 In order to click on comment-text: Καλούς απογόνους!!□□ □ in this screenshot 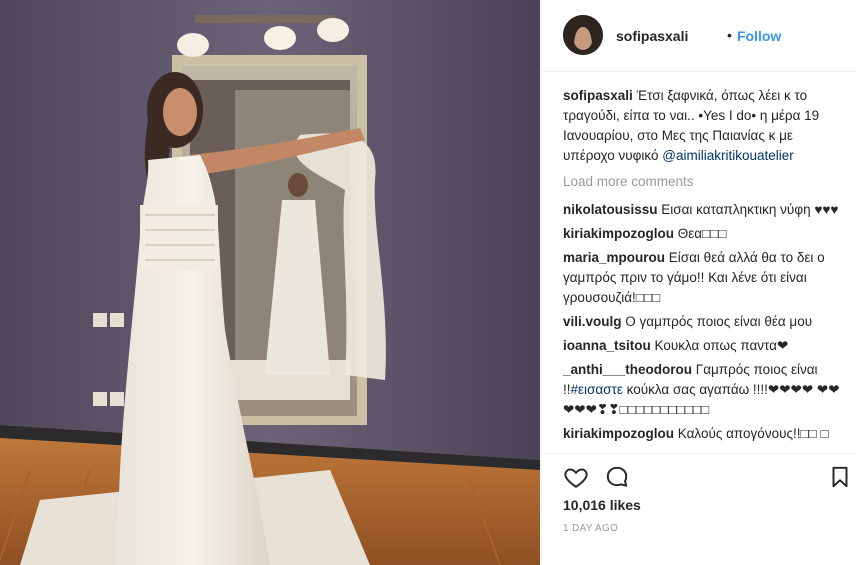, I will do `click(753, 433)`.